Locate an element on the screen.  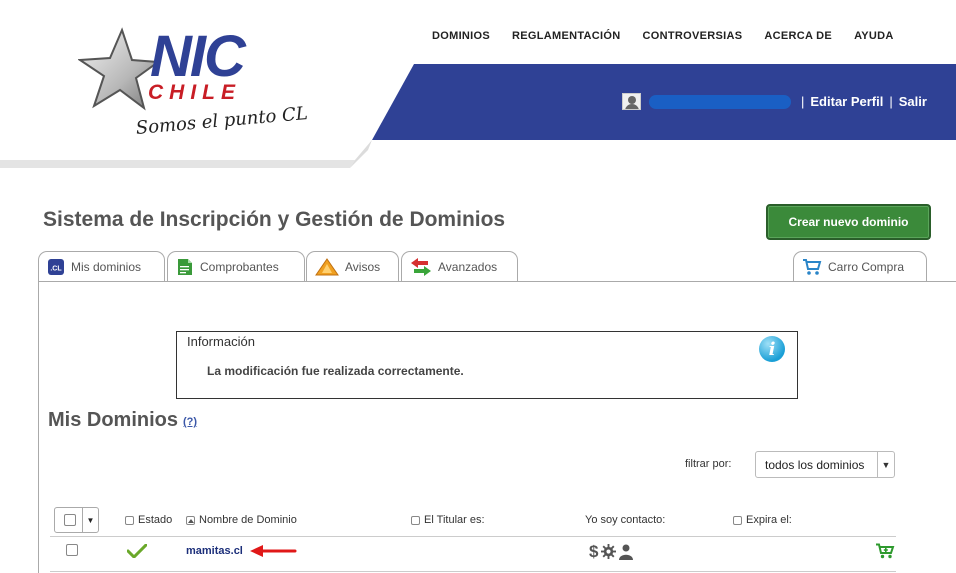
username-redacted is located at coordinates (720, 102).